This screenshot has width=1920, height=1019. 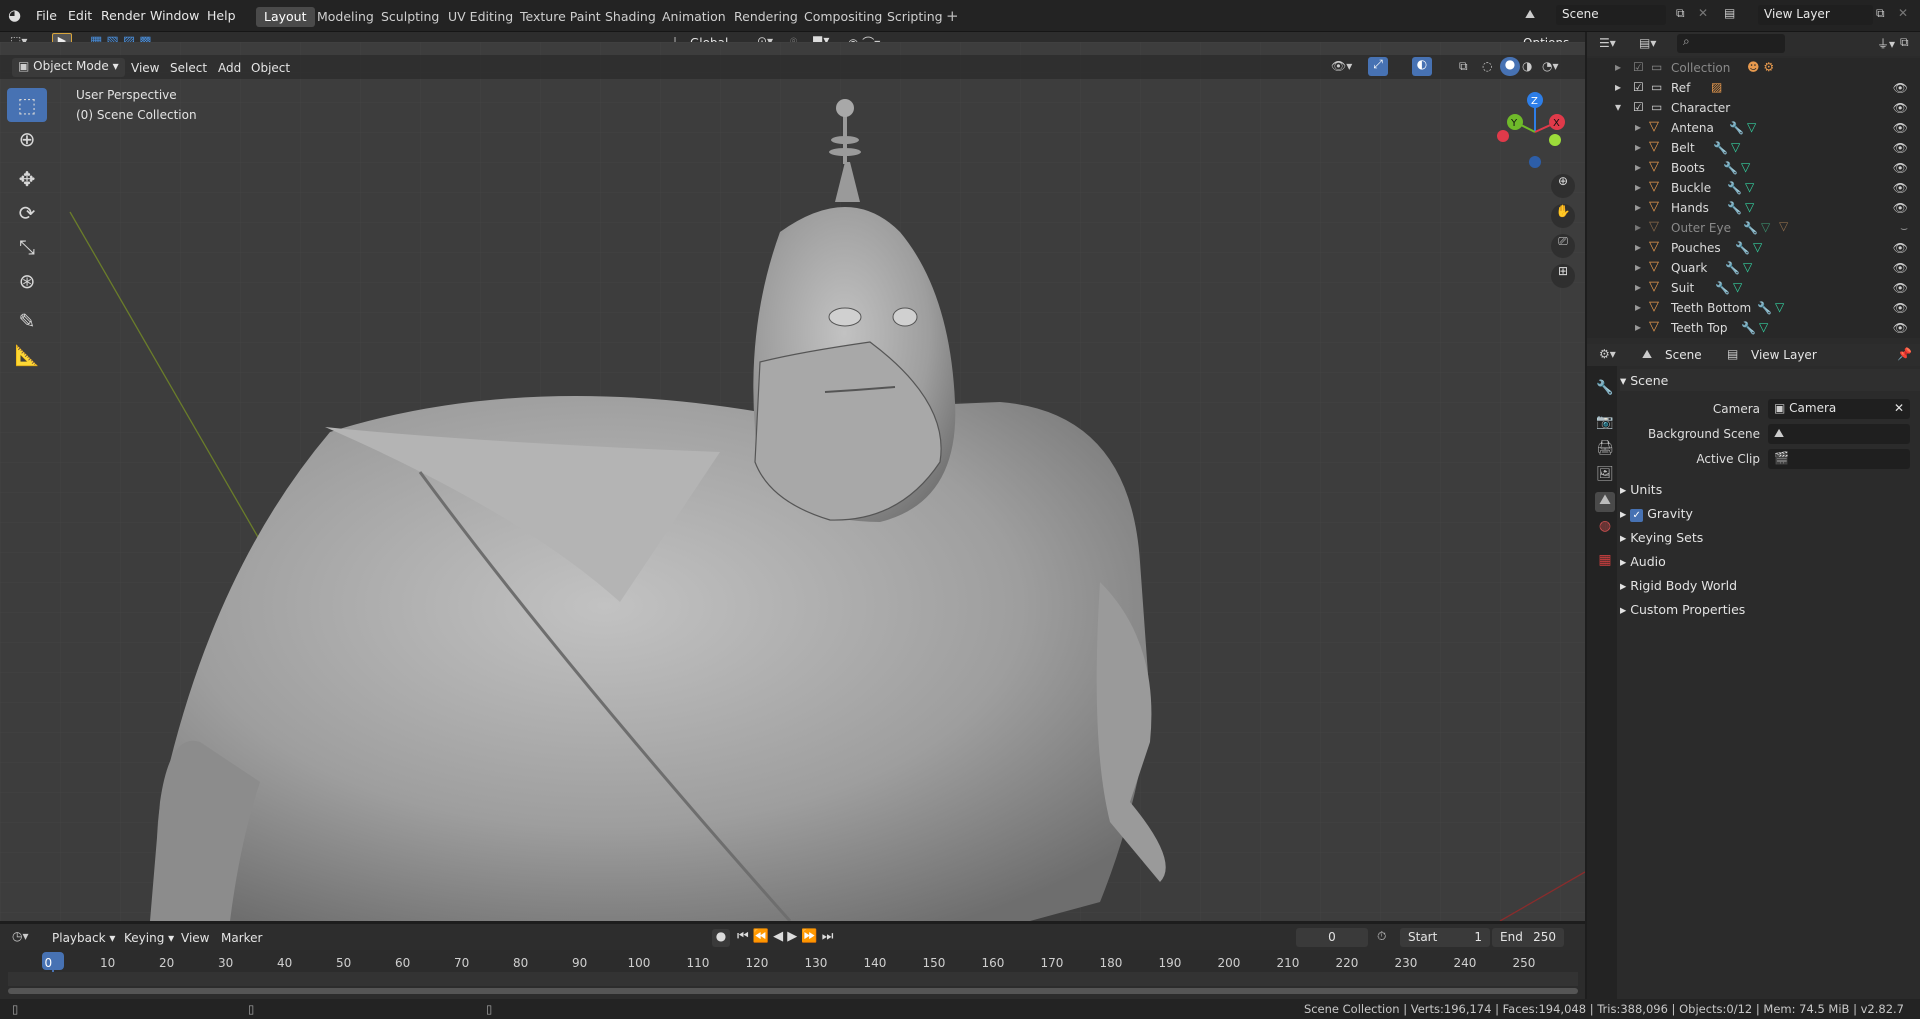 What do you see at coordinates (68, 67) in the screenshot?
I see `object-mode-dropdown: ▣ Object Mode ▾` at bounding box center [68, 67].